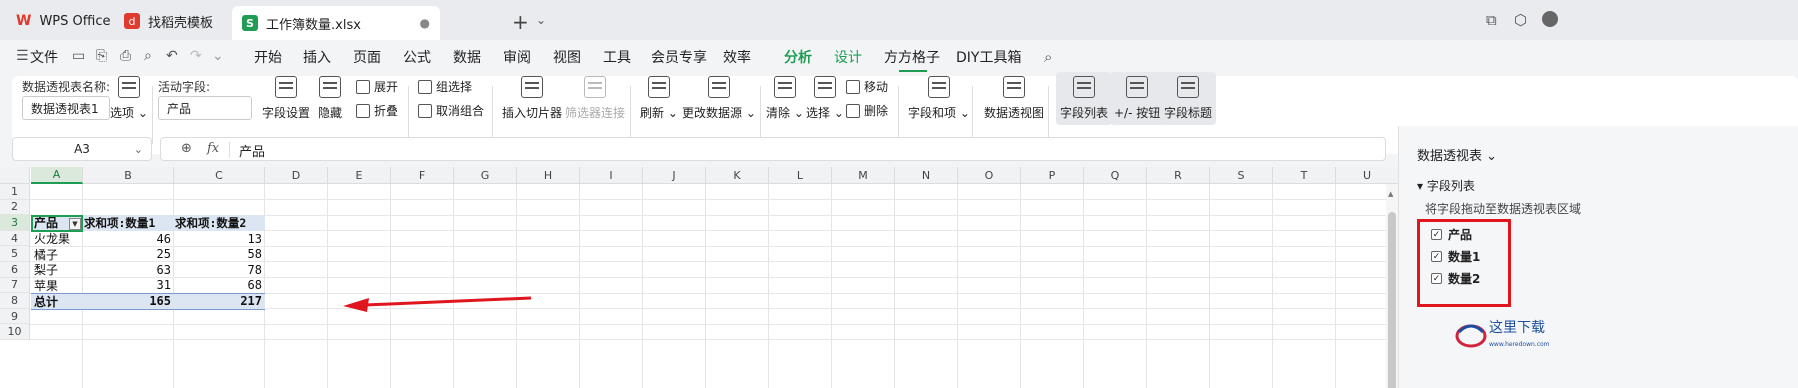 Image resolution: width=1798 pixels, height=388 pixels. What do you see at coordinates (15, 332) in the screenshot?
I see `row-header: 10` at bounding box center [15, 332].